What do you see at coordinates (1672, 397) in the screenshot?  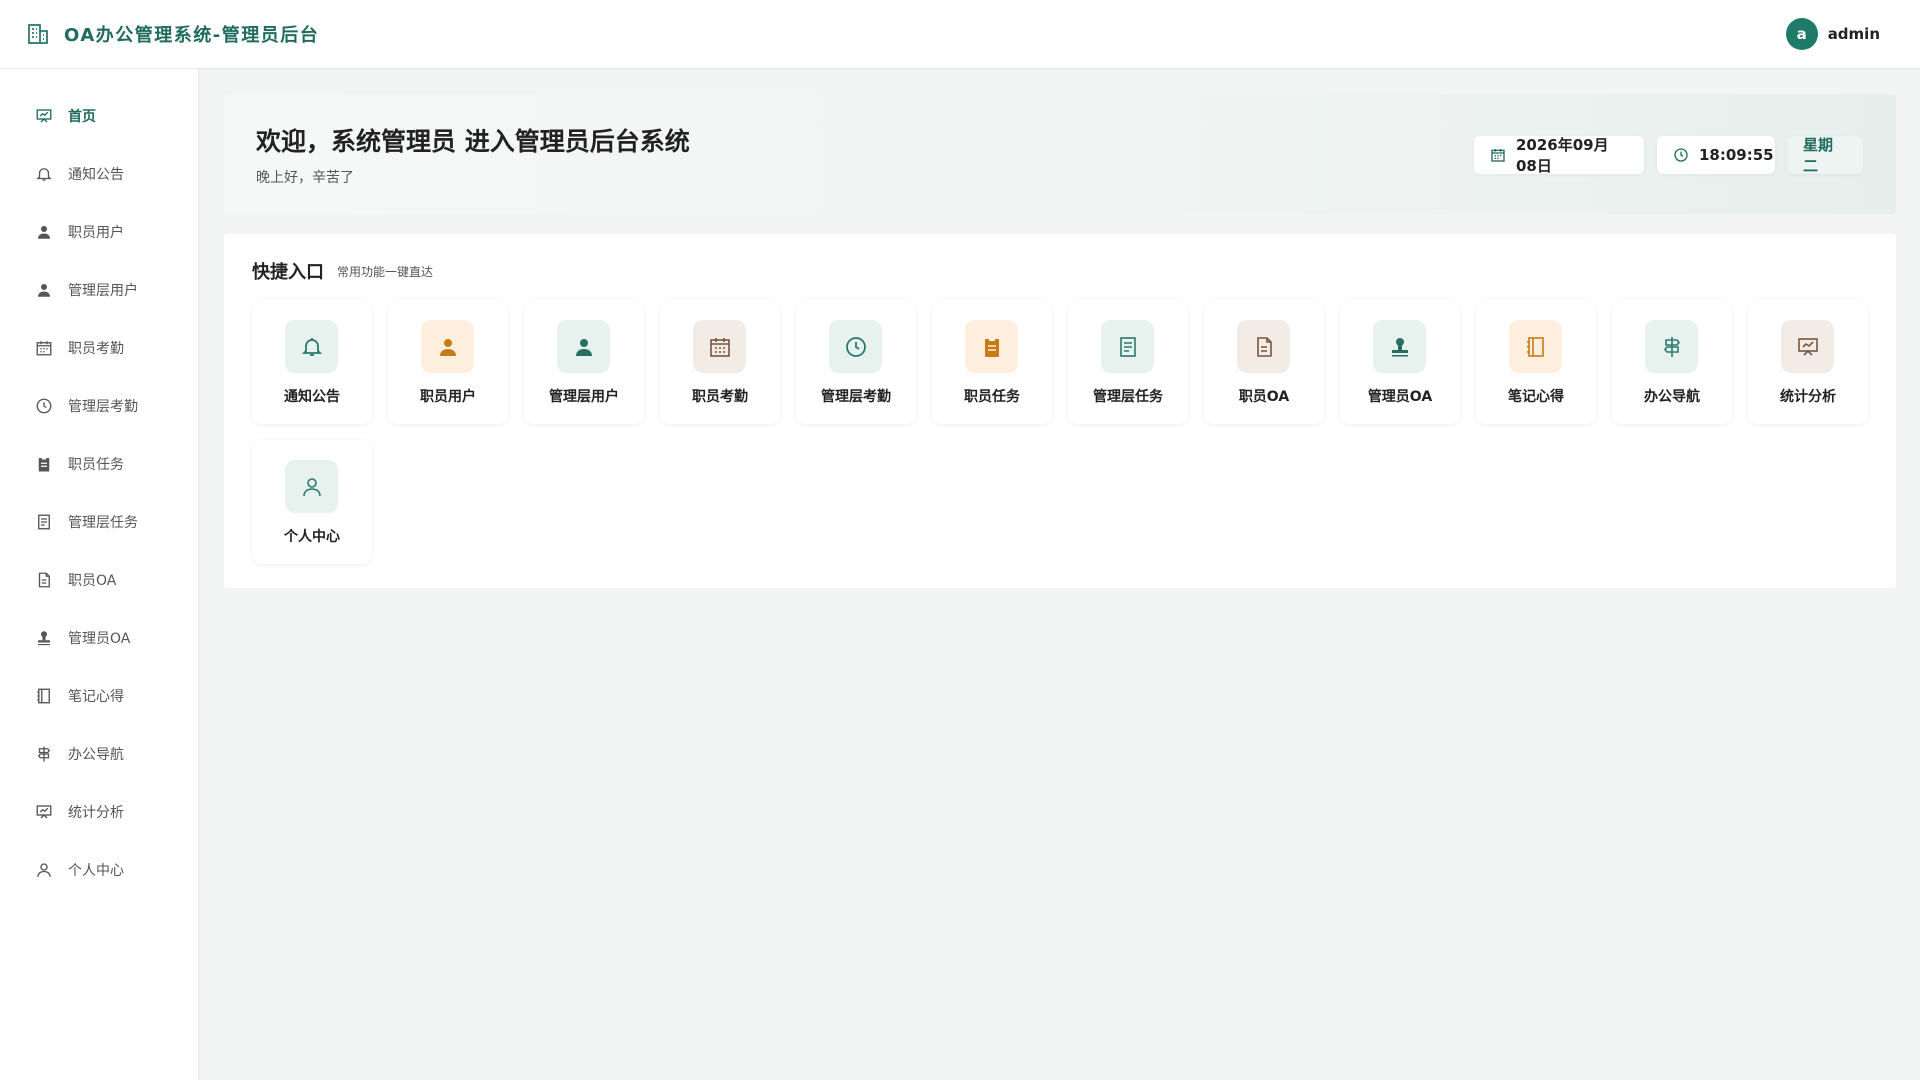 I see `quick-card-label: 办公导航` at bounding box center [1672, 397].